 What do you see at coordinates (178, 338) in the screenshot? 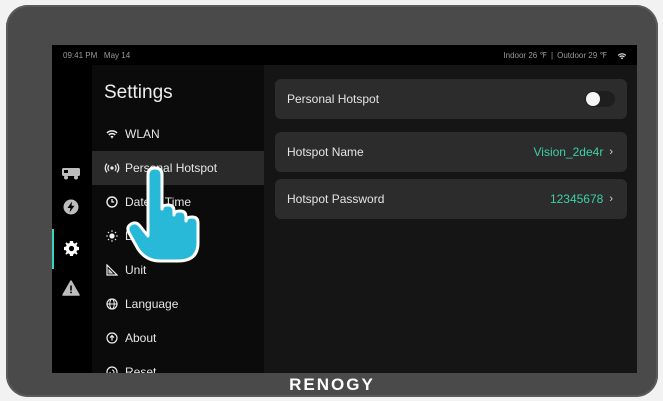
I see `menu-item-about: About` at bounding box center [178, 338].